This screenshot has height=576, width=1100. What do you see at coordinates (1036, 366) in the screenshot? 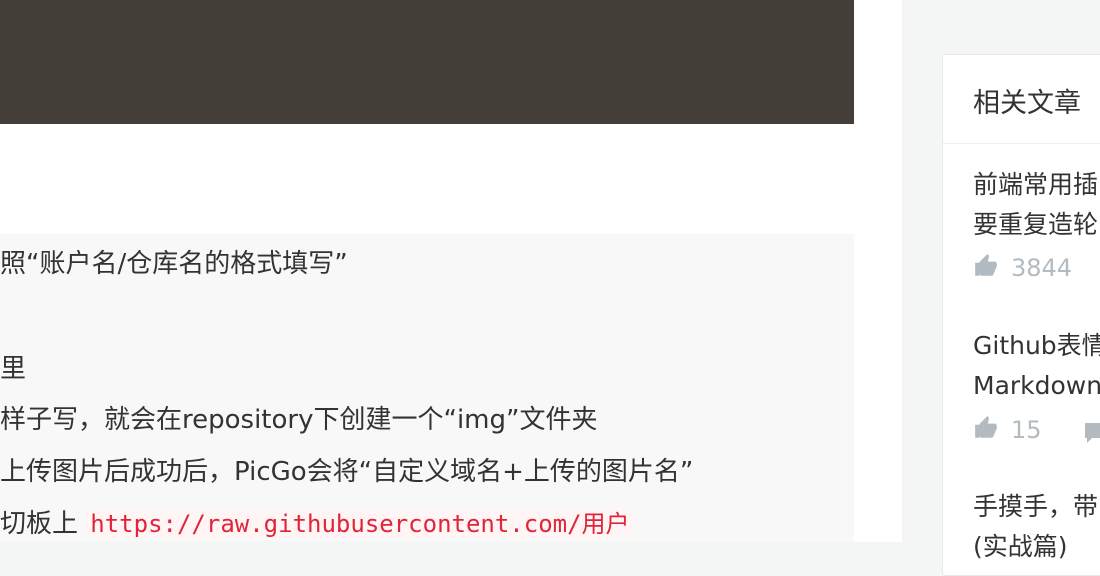
I see `related-article-2: Github表情 Markdown` at bounding box center [1036, 366].